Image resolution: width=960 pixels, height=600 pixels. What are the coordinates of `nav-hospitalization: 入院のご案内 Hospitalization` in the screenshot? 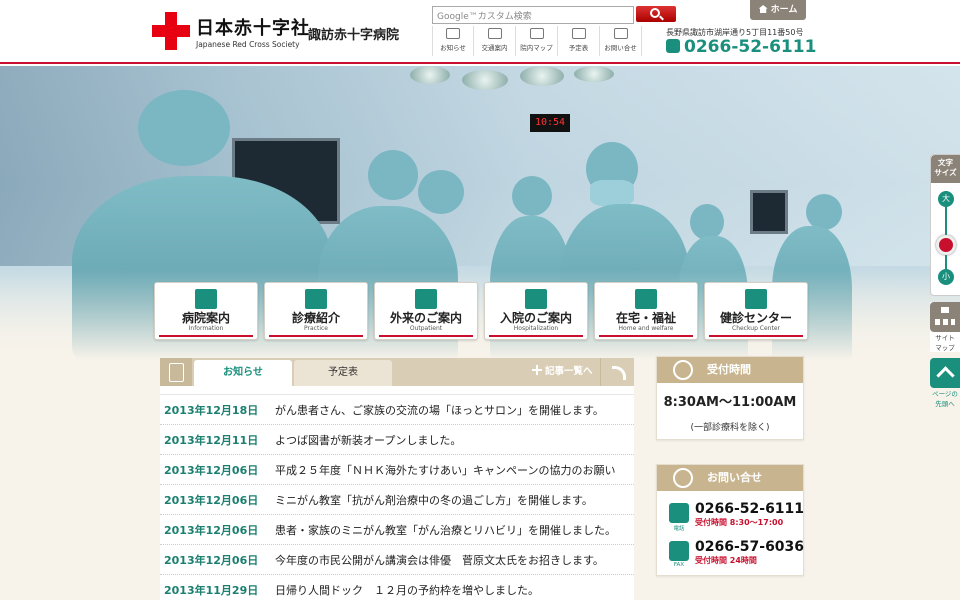 It's located at (536, 311).